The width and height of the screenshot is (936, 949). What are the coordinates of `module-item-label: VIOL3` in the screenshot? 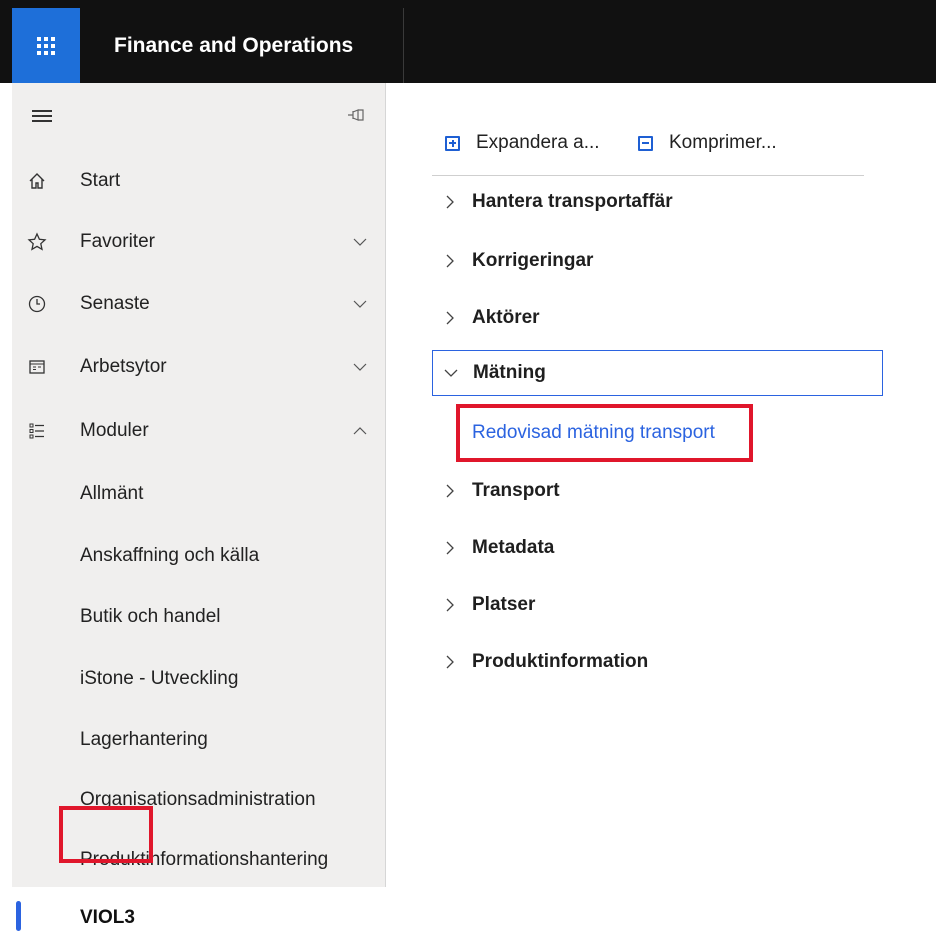 It's located at (107, 917).